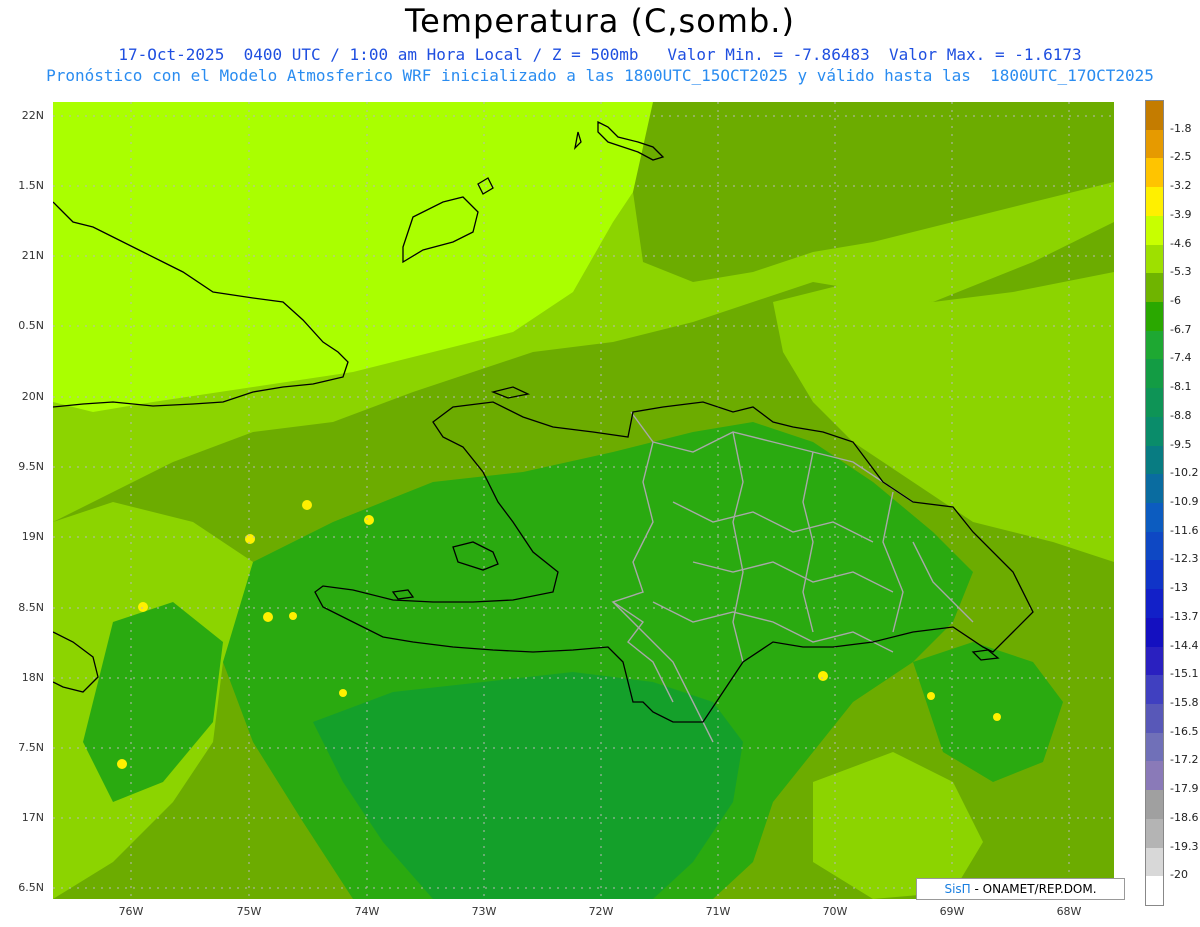 The height and width of the screenshot is (927, 1200). Describe the element at coordinates (31, 747) in the screenshot. I see `lat-label: 7.5N` at that location.